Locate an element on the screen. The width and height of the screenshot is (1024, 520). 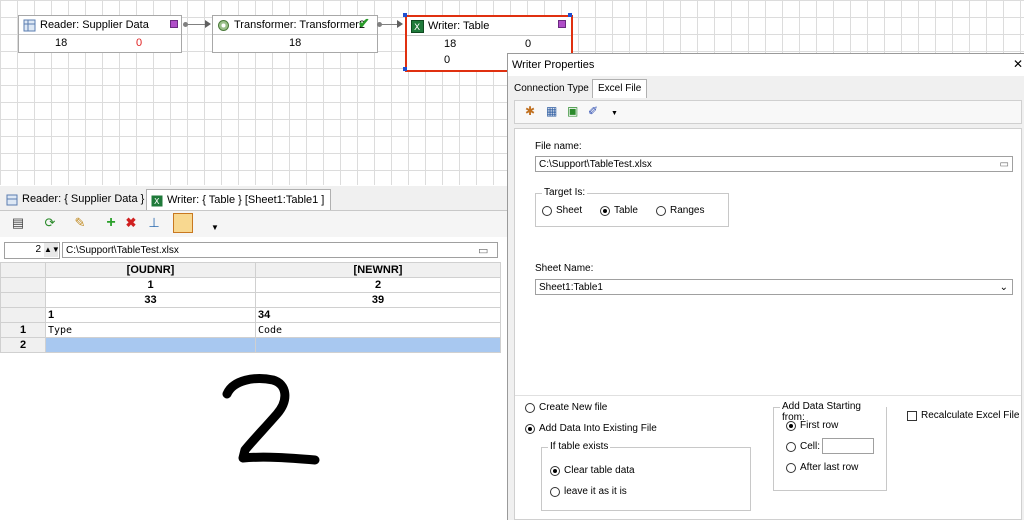
add-icon: + is located at coordinates (111, 222).